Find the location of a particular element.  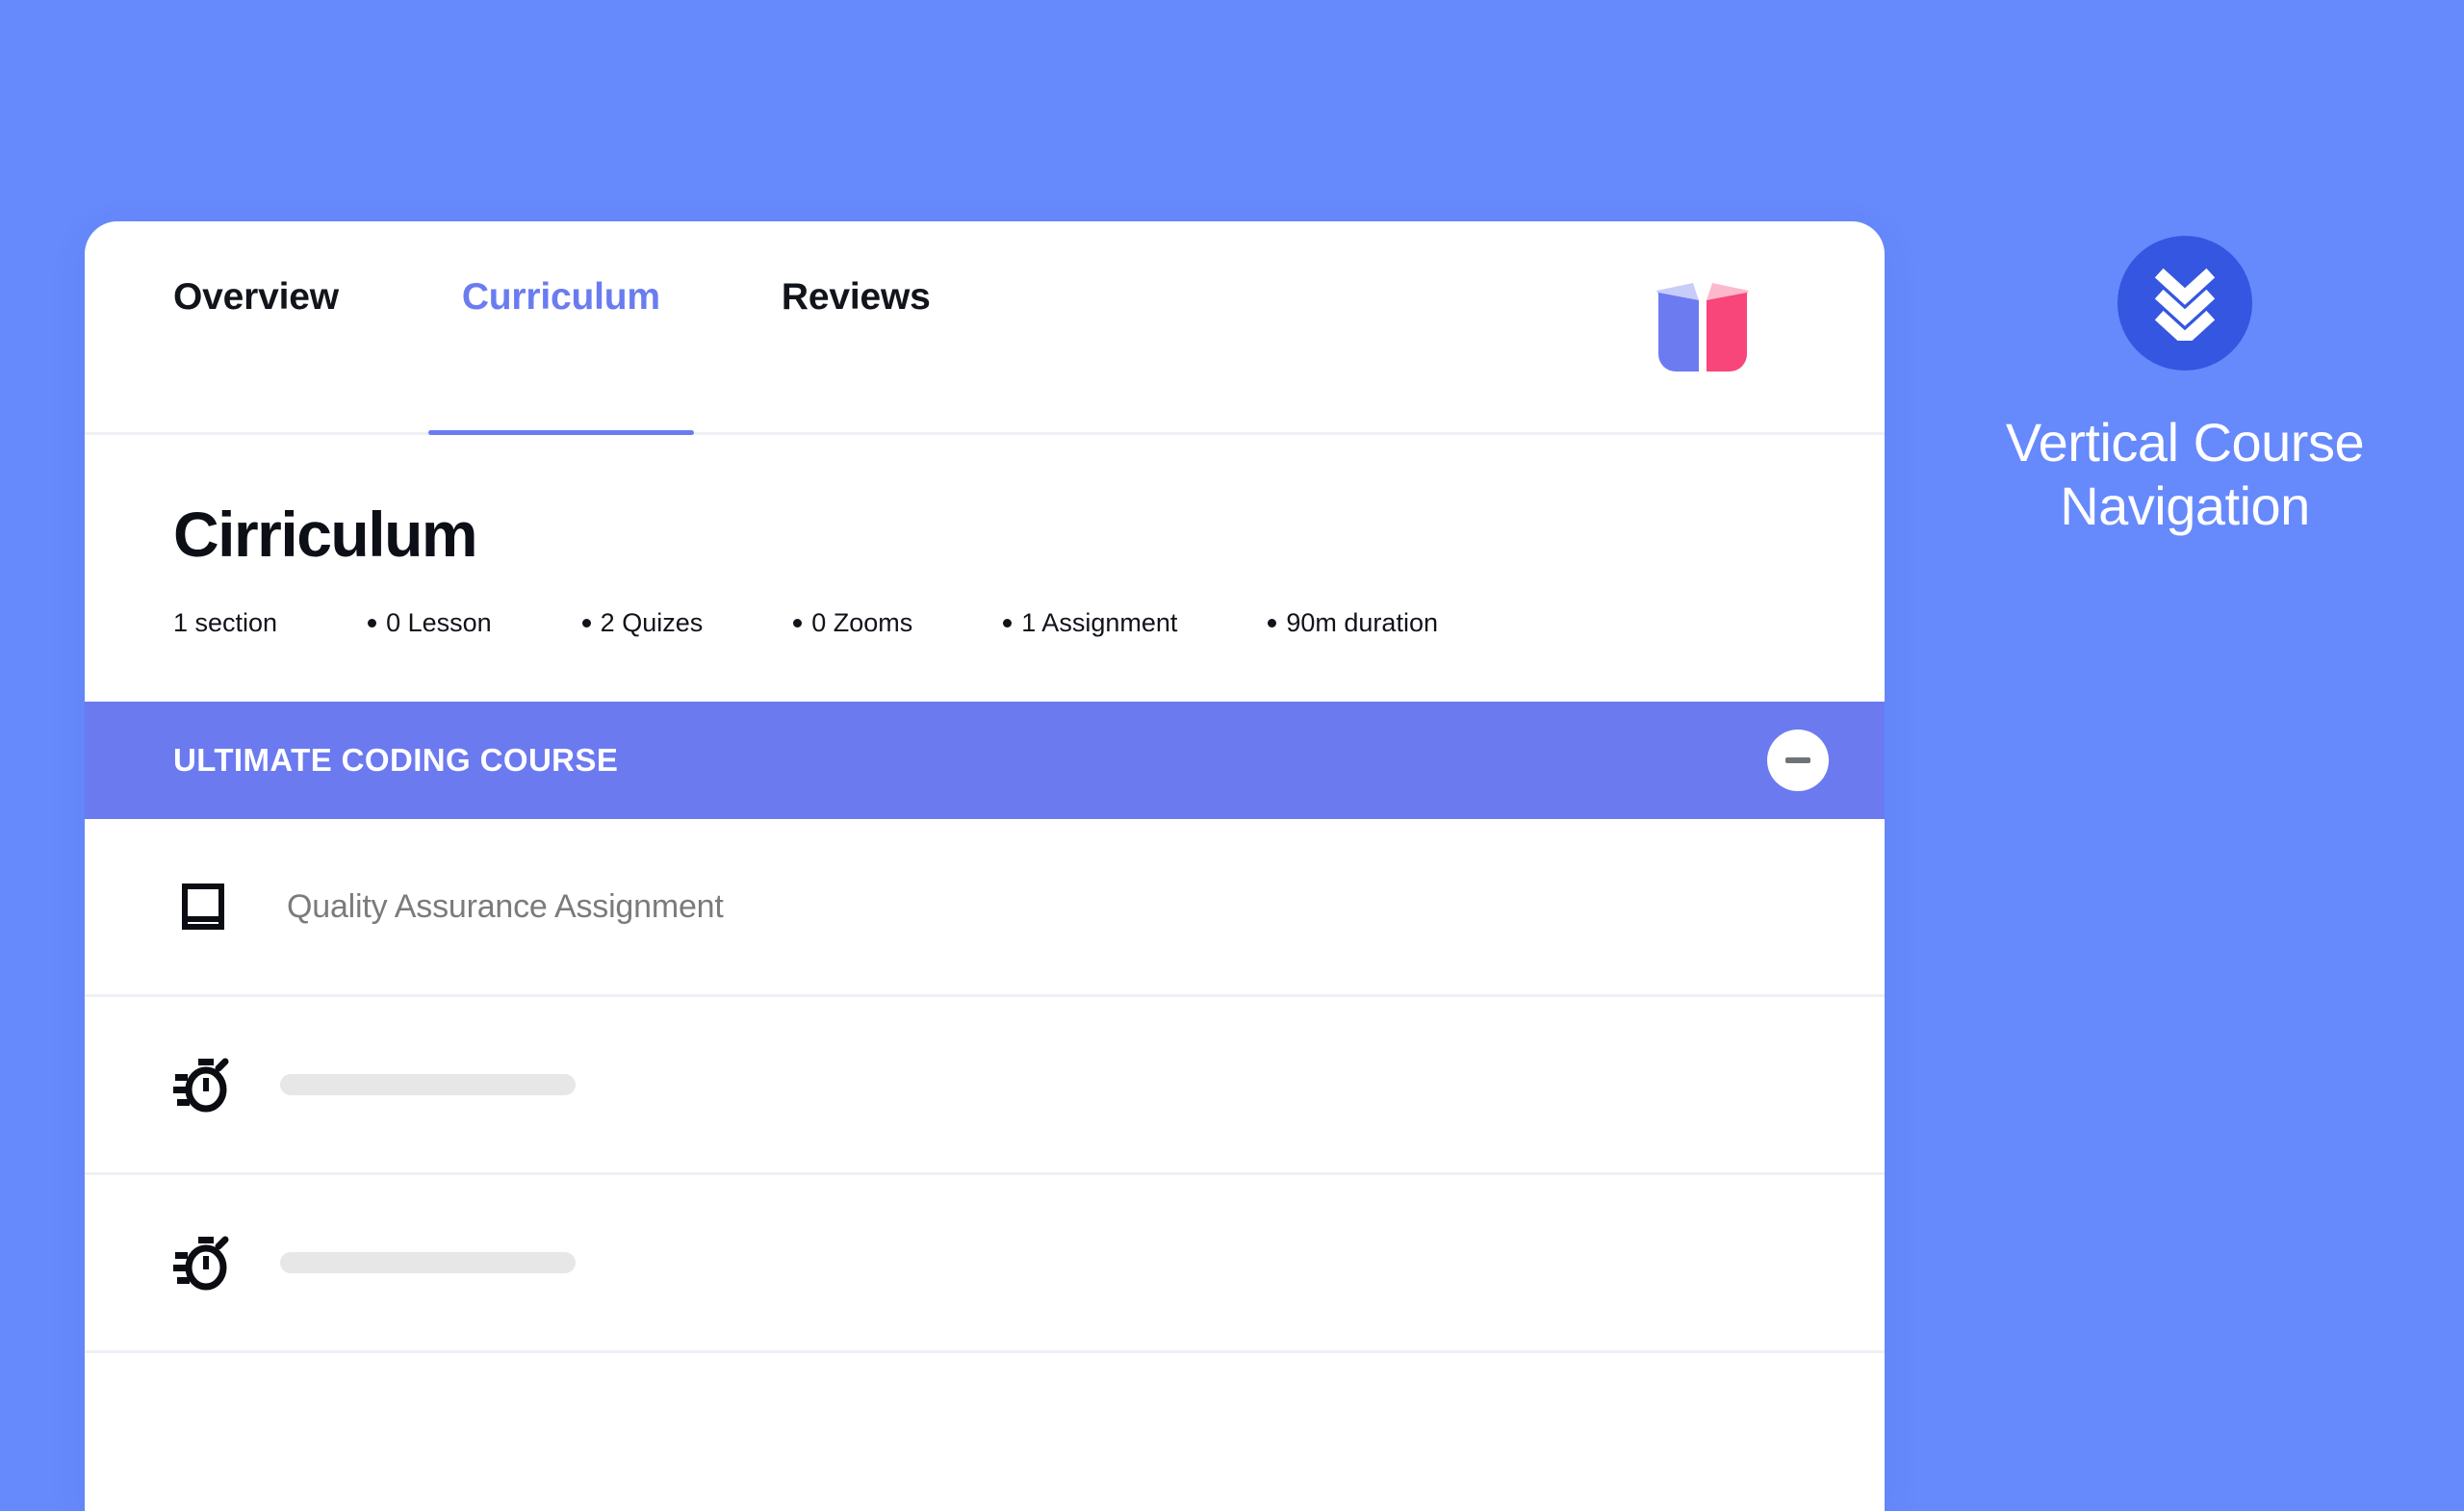

lesson-row-quality-assurance-assignment: Quality Assurance Assignment is located at coordinates (985, 908).